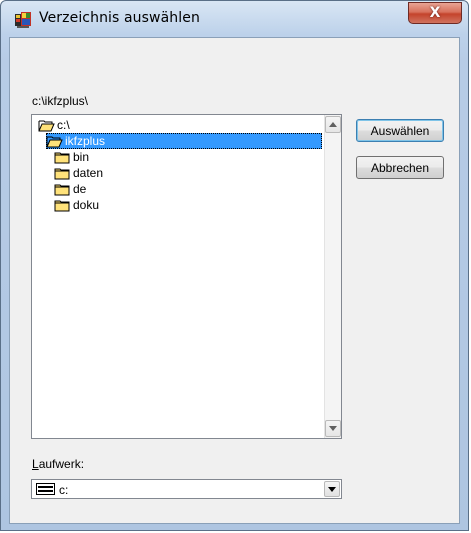 The width and height of the screenshot is (471, 533). Describe the element at coordinates (61, 464) in the screenshot. I see `drive-label-text: aufwerk:` at that location.